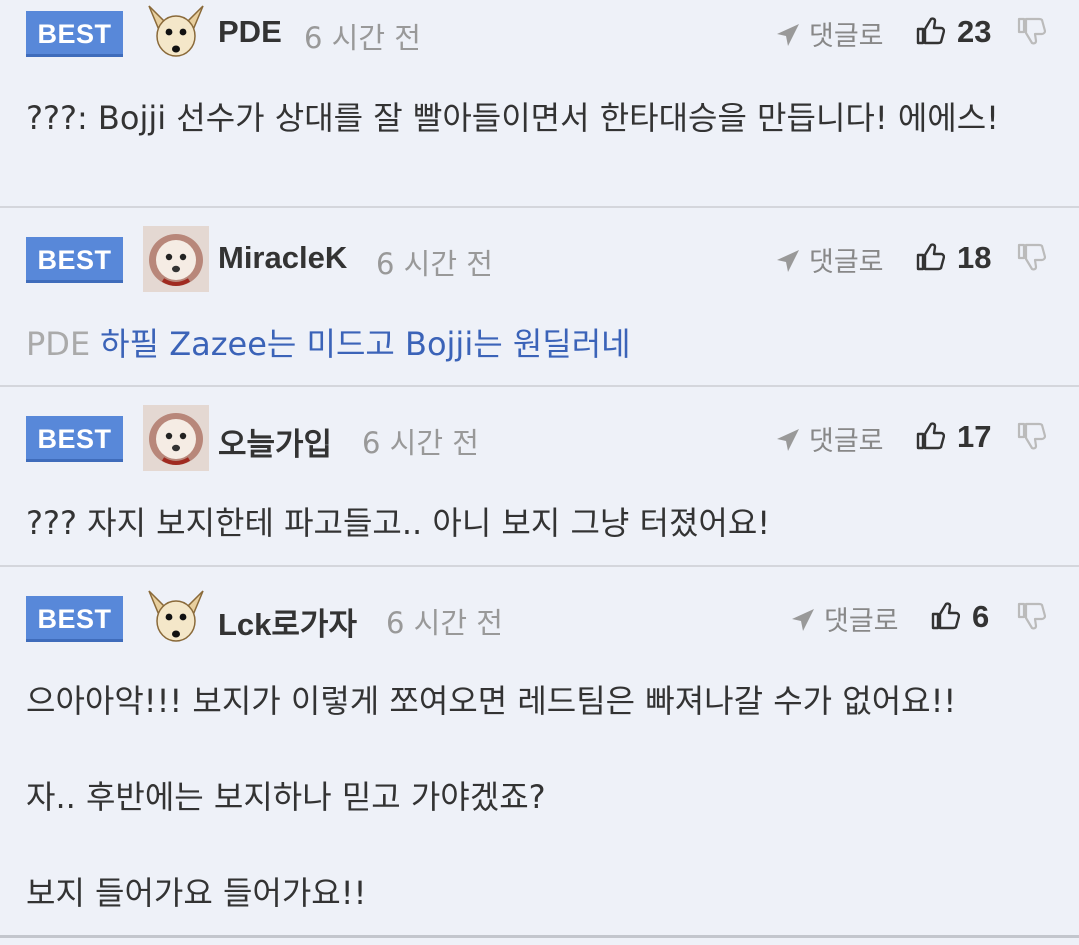 The width and height of the screenshot is (1079, 945). Describe the element at coordinates (282, 258) in the screenshot. I see `author-name: MiracleK` at that location.